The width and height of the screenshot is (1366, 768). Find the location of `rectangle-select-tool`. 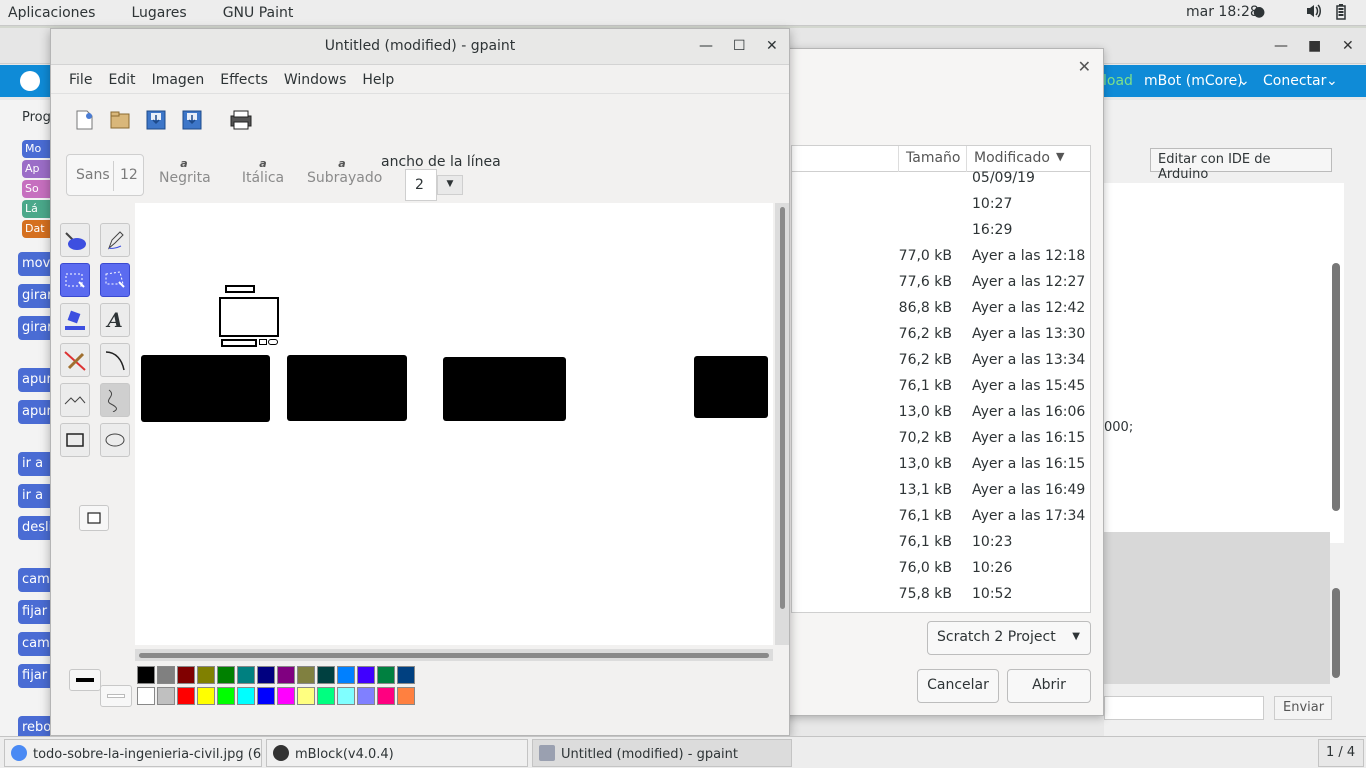

rectangle-select-tool is located at coordinates (115, 280).